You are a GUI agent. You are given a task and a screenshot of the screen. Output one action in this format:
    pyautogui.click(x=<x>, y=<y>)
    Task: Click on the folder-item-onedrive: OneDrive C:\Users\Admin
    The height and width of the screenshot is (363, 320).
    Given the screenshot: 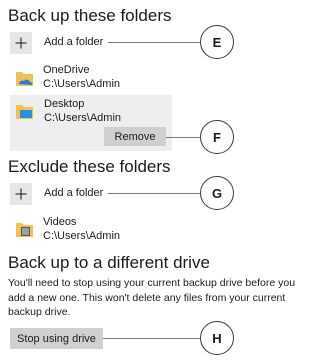 What is the action you would take?
    pyautogui.click(x=89, y=78)
    